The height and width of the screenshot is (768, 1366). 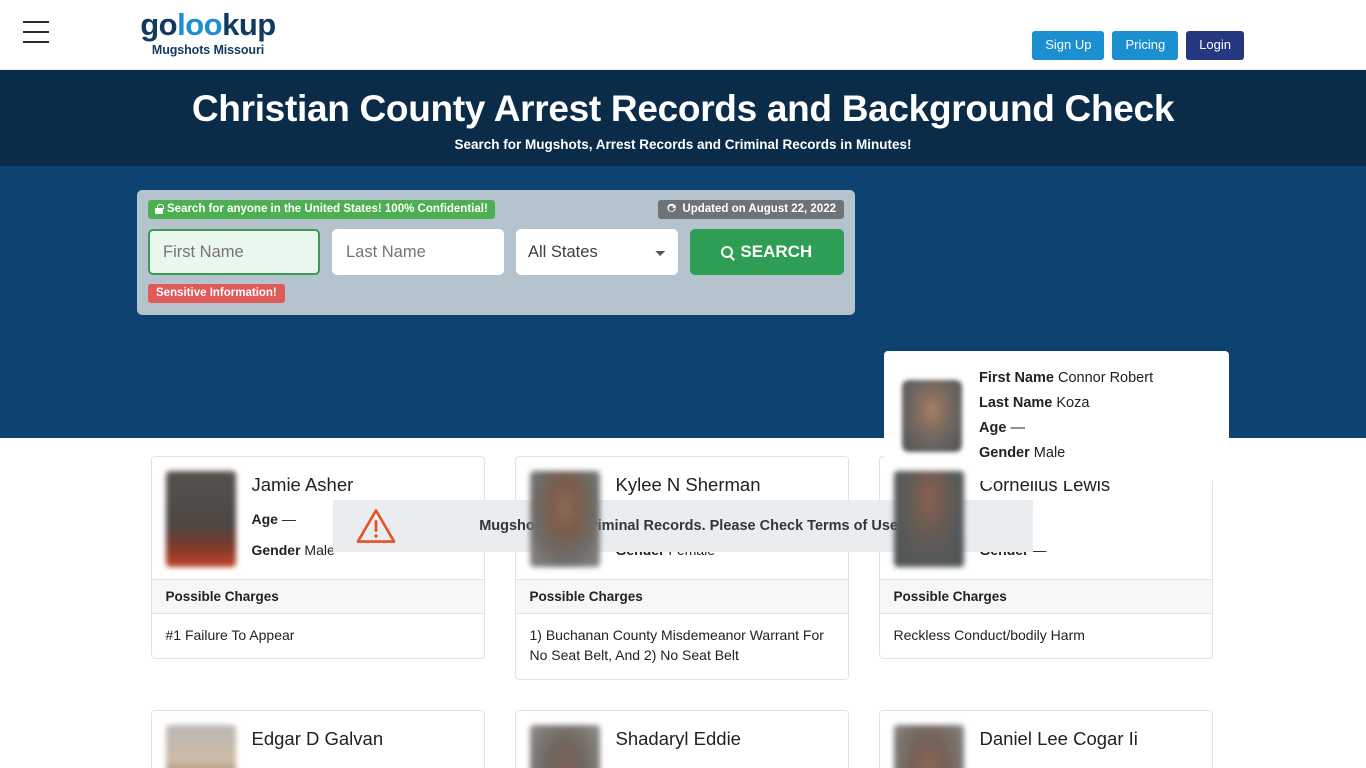 What do you see at coordinates (1016, 403) in the screenshot?
I see `featured-last-name-label: Last Name` at bounding box center [1016, 403].